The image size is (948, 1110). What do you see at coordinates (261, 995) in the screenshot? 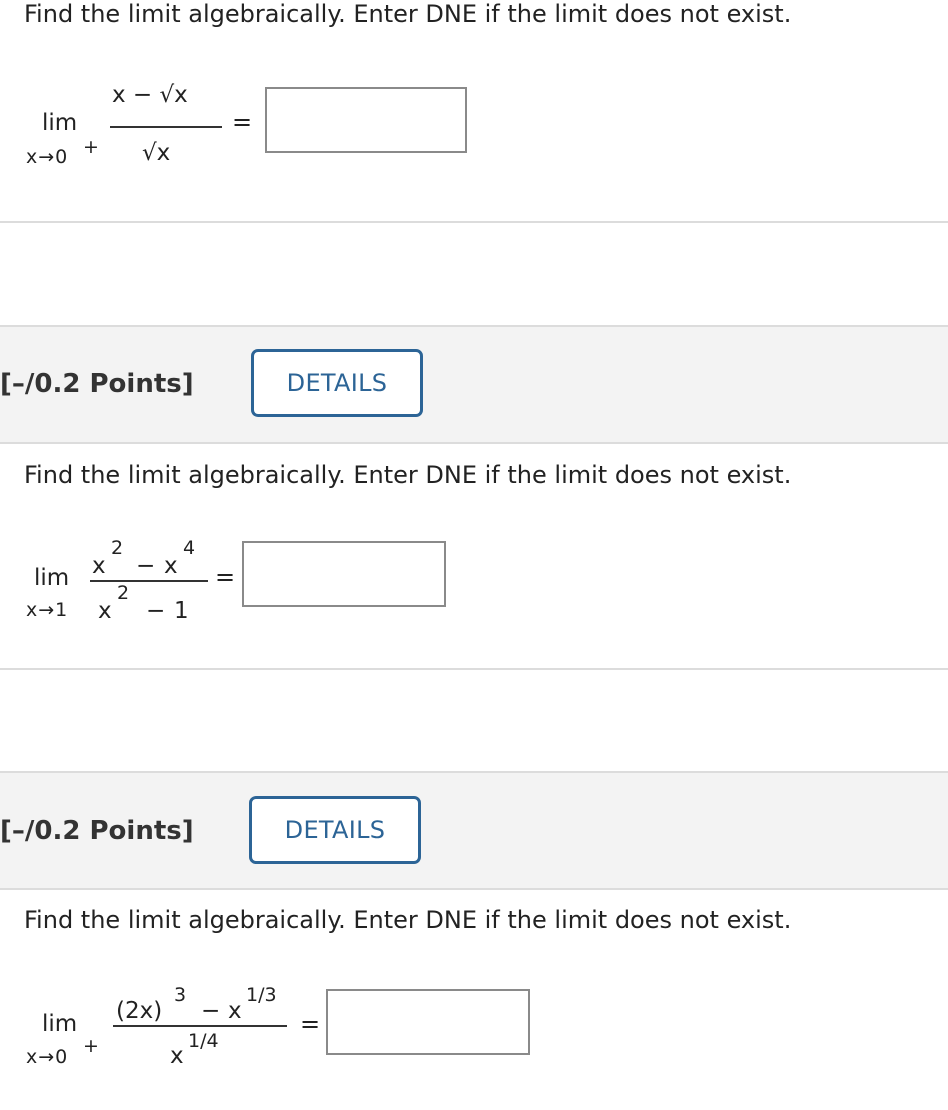
I see `numerator-exponent: 1/3` at bounding box center [261, 995].